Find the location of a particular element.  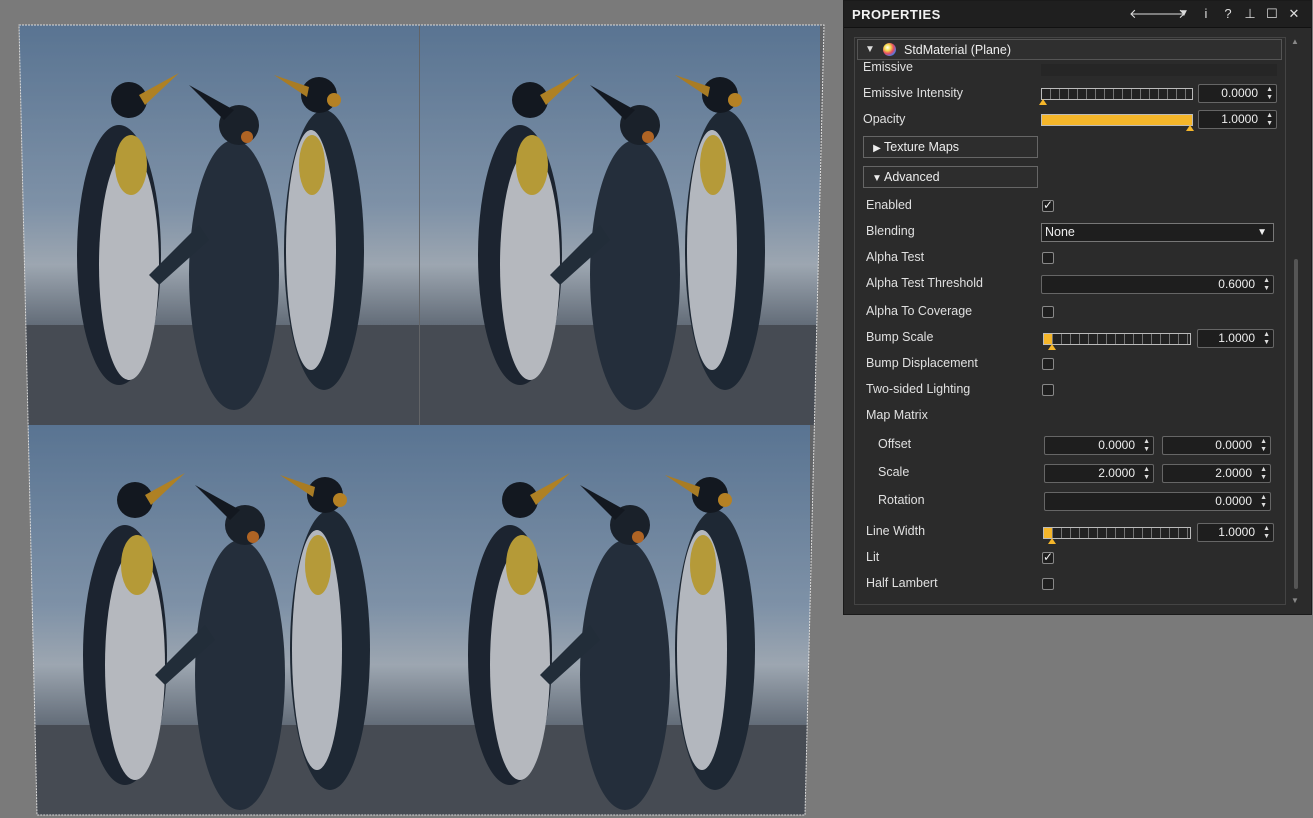

scale-x-input: 2.0000 ▲ ▼ is located at coordinates (1099, 473).